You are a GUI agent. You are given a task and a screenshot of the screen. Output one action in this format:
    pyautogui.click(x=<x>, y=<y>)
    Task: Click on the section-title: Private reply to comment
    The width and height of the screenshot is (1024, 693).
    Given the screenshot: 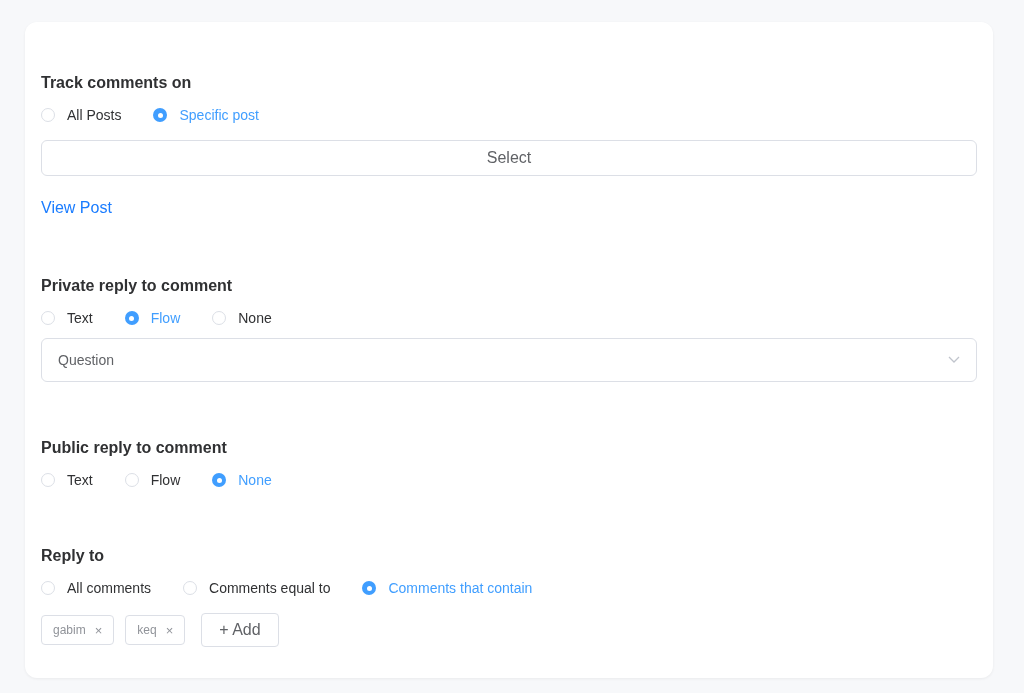 What is the action you would take?
    pyautogui.click(x=137, y=286)
    